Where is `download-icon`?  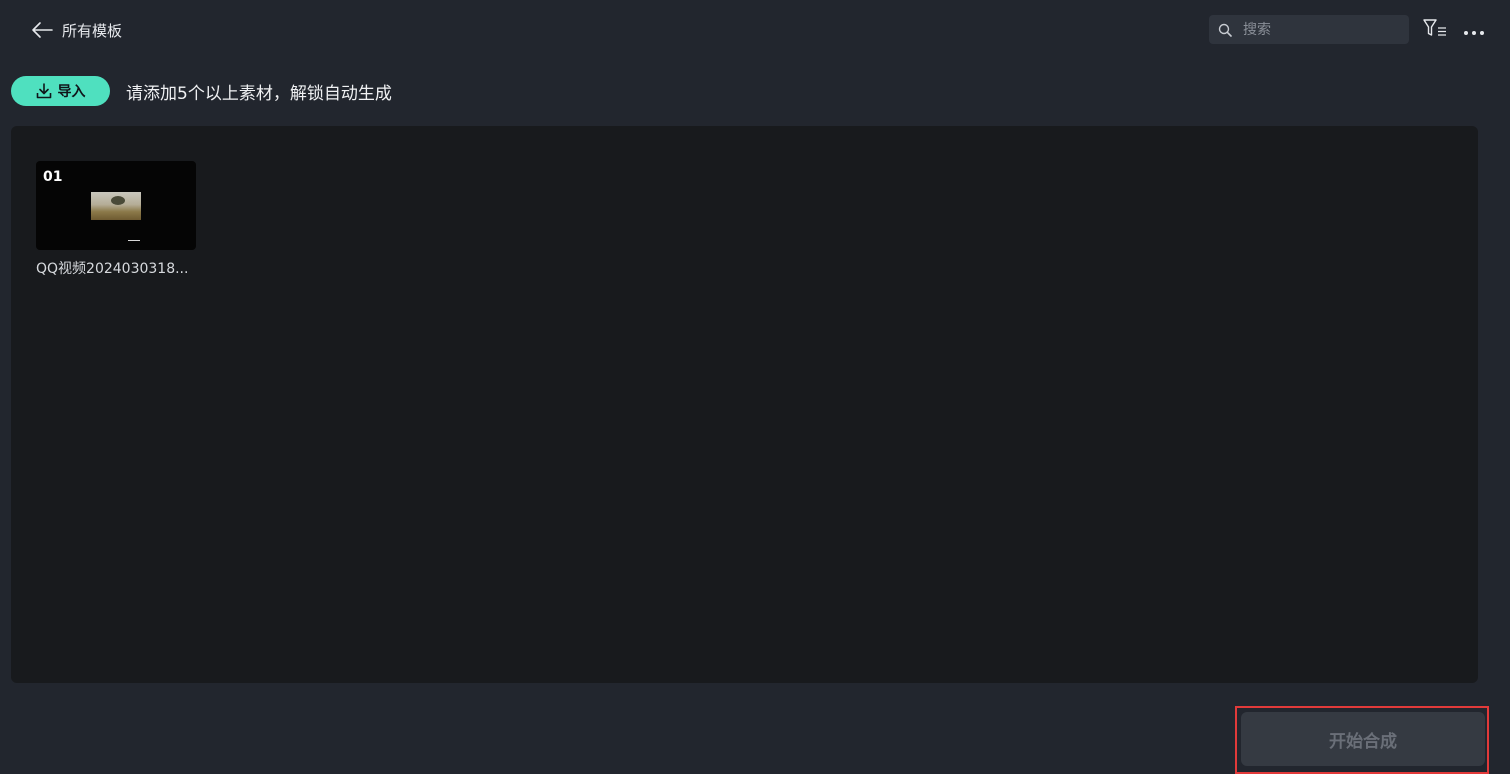 download-icon is located at coordinates (44, 91).